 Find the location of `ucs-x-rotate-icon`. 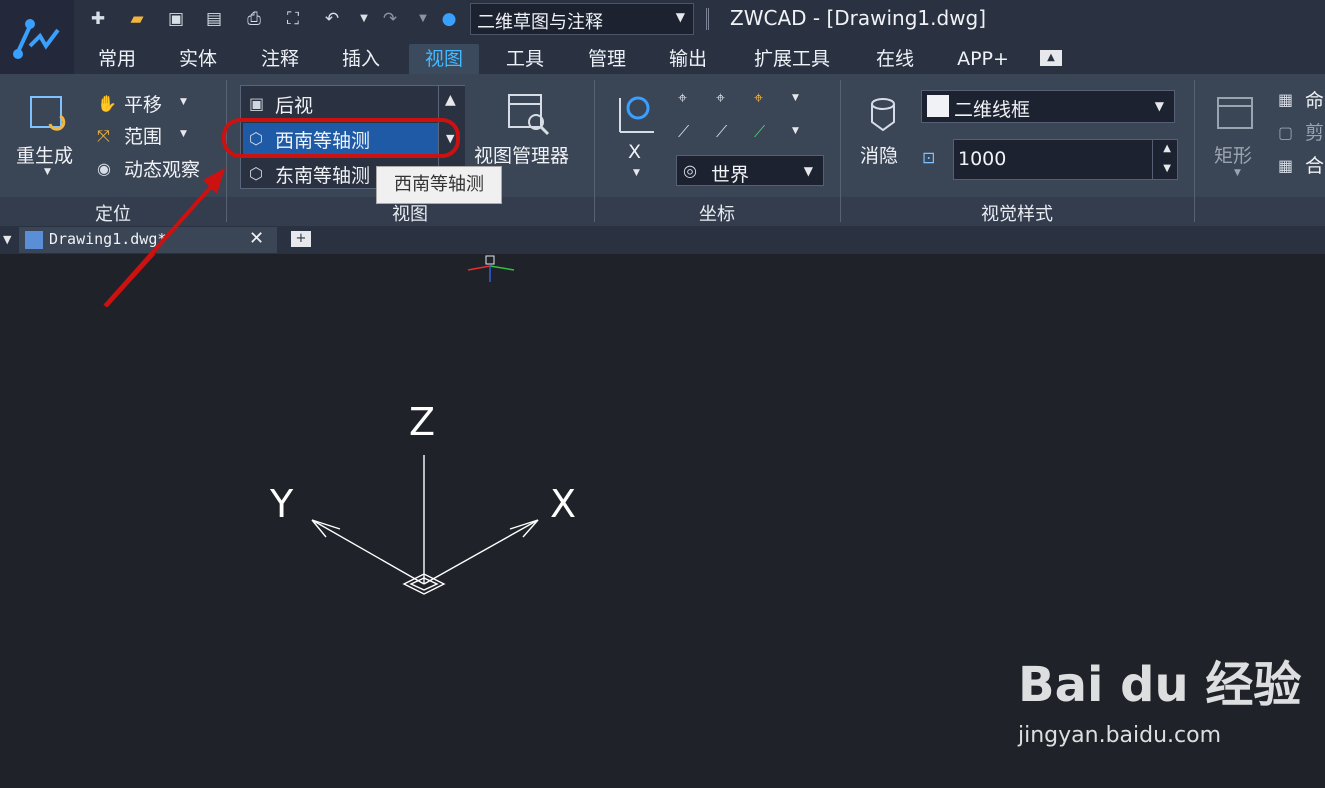

ucs-x-rotate-icon is located at coordinates (636, 114).